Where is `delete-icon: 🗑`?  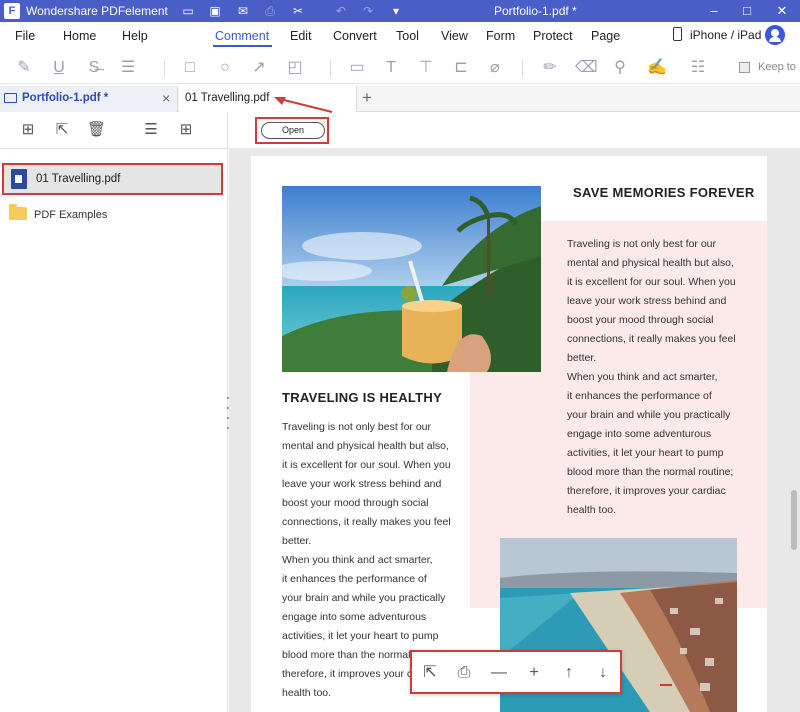
delete-icon: 🗑 is located at coordinates (96, 130).